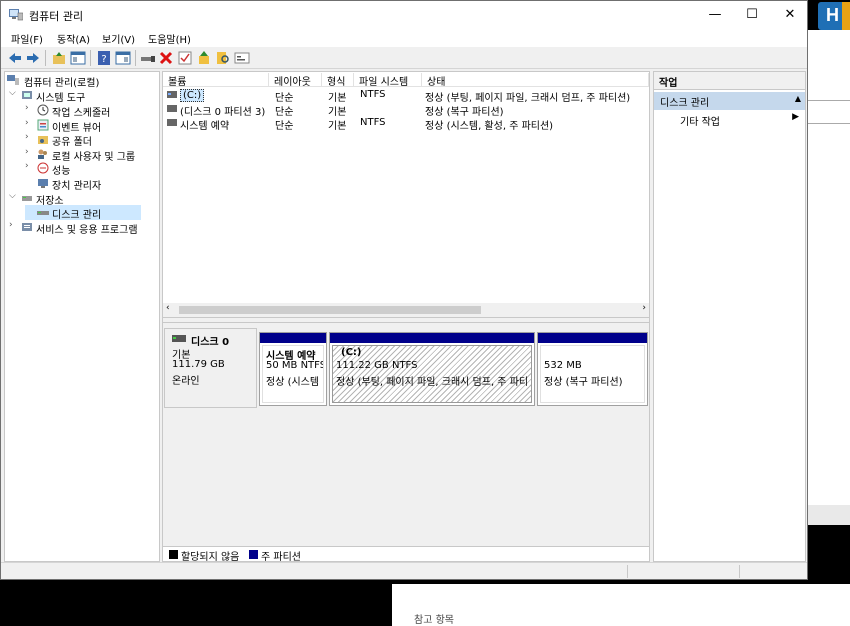 The image size is (850, 626). I want to click on horizontal-scrollbar: ‹ ›, so click(406, 310).